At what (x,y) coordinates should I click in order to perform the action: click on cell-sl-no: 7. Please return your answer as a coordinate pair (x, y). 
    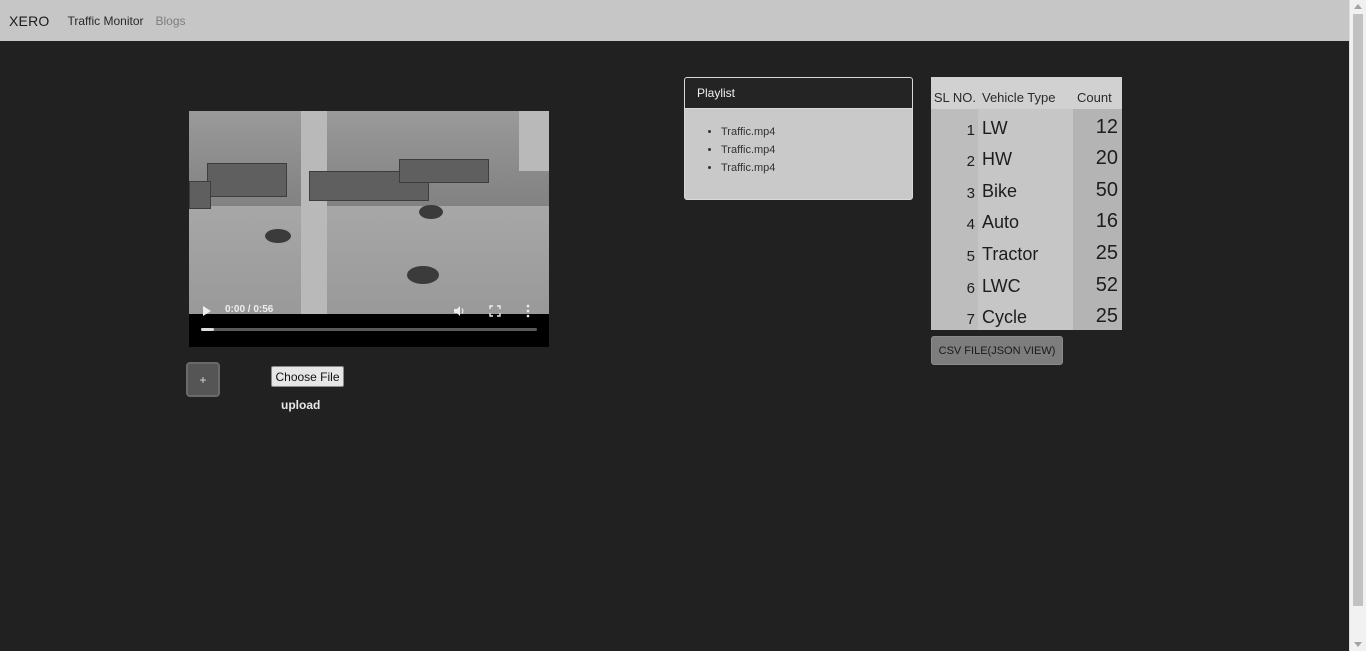
    Looking at the image, I should click on (954, 314).